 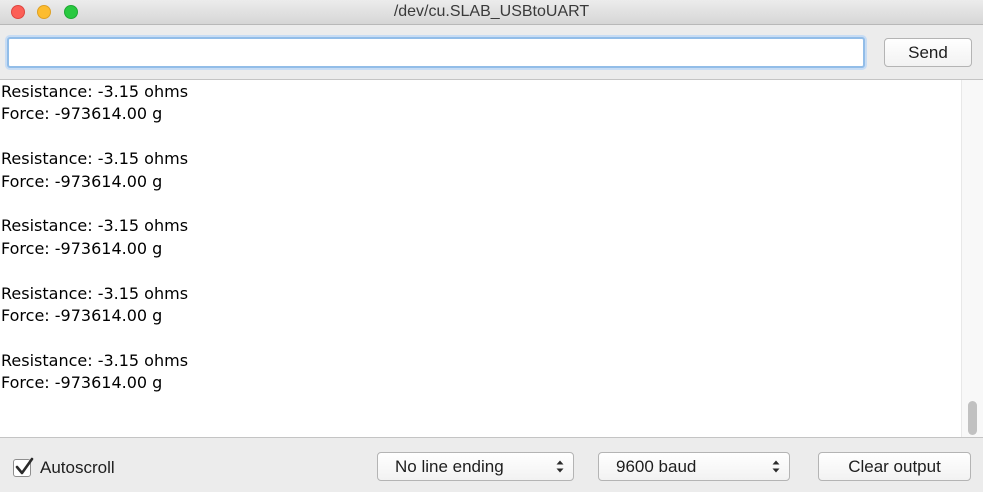 What do you see at coordinates (77, 467) in the screenshot?
I see `autoscroll-label: Autoscroll` at bounding box center [77, 467].